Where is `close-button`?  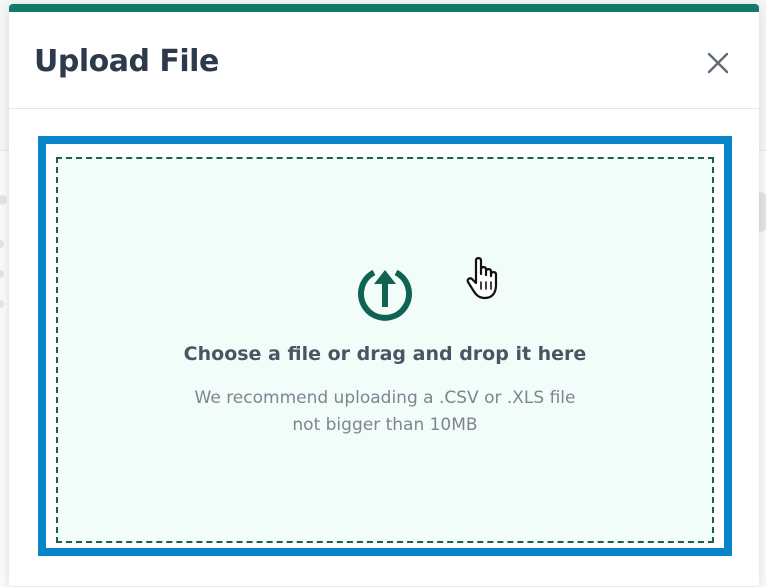 close-button is located at coordinates (718, 63).